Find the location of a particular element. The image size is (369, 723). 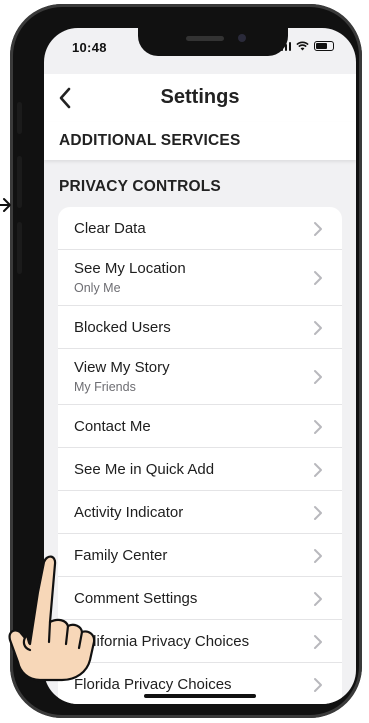

status-time: 10:48 is located at coordinates (89, 47).